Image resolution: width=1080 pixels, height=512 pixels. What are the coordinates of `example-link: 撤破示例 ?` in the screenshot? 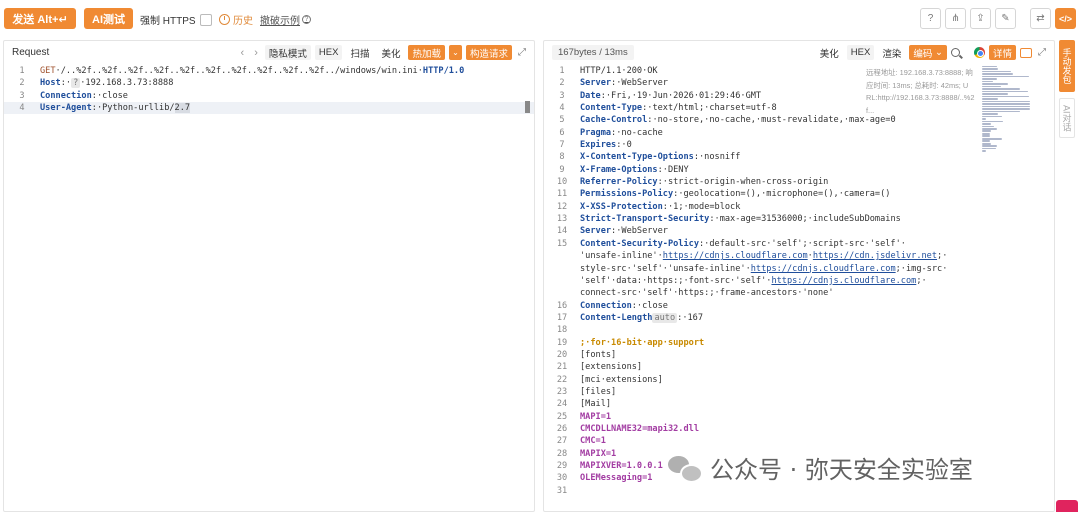 It's located at (285, 19).